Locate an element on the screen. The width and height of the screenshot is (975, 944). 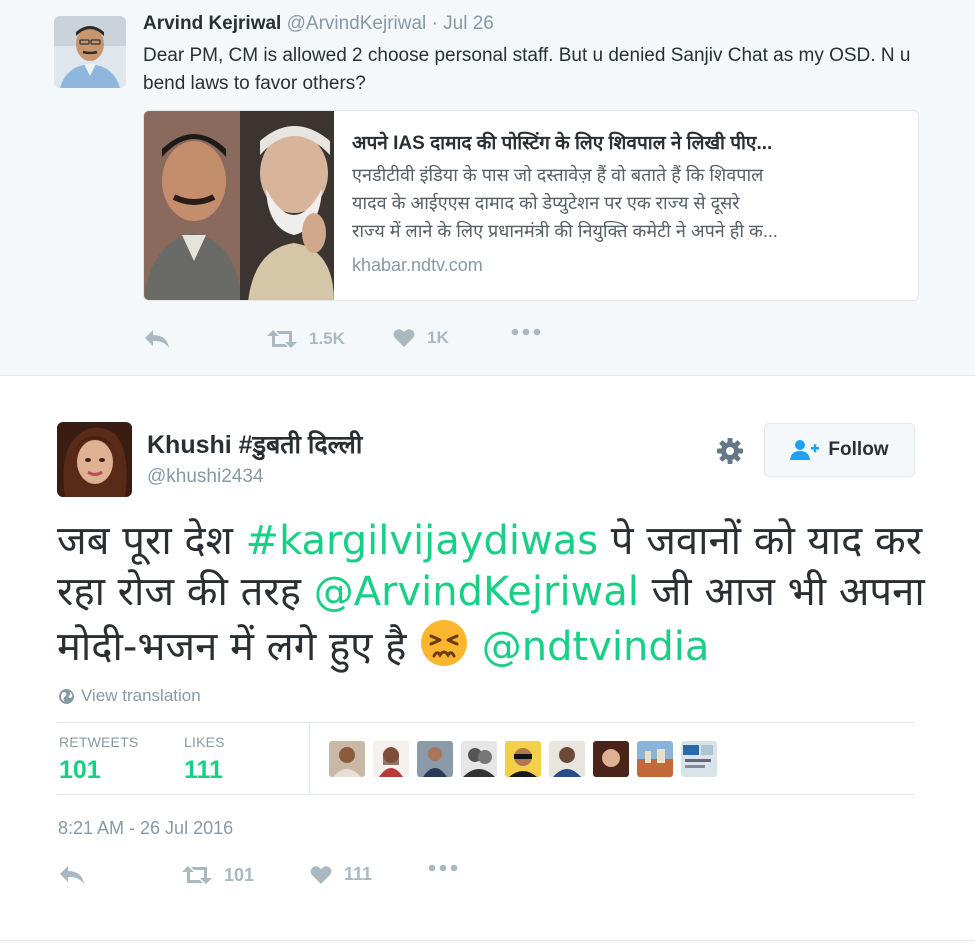
retweet-button: 1.5K is located at coordinates (306, 339).